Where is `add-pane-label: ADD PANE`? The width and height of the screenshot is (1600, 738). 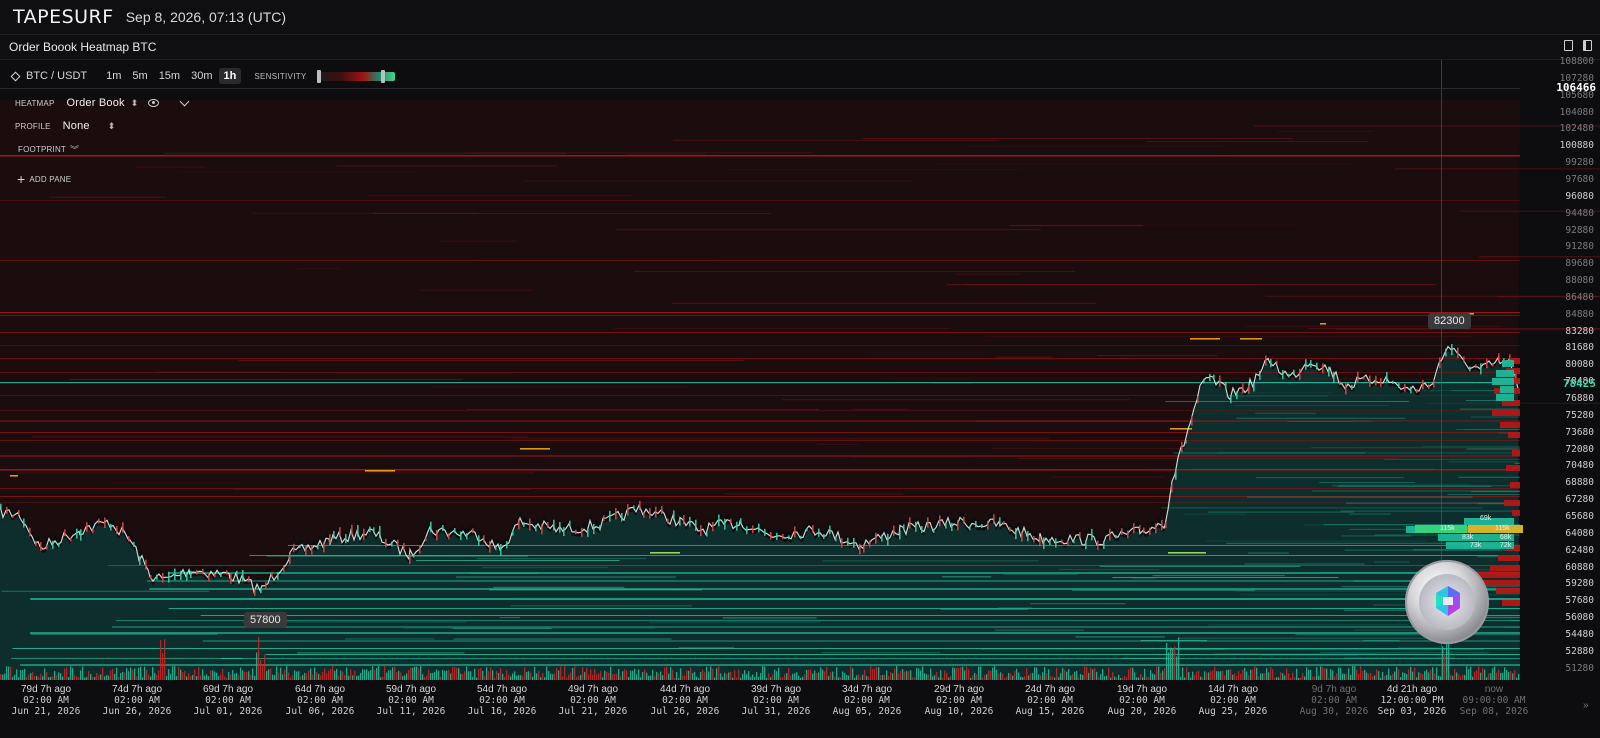
add-pane-label: ADD PANE is located at coordinates (50, 179).